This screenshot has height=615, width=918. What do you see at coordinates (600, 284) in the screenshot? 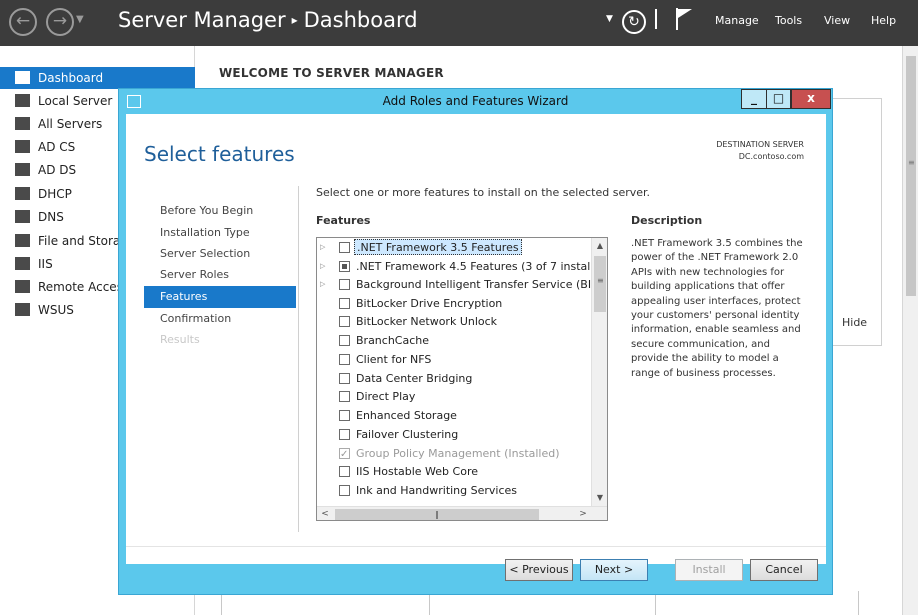
I see `scrollbar-thumb: ≡` at bounding box center [600, 284].